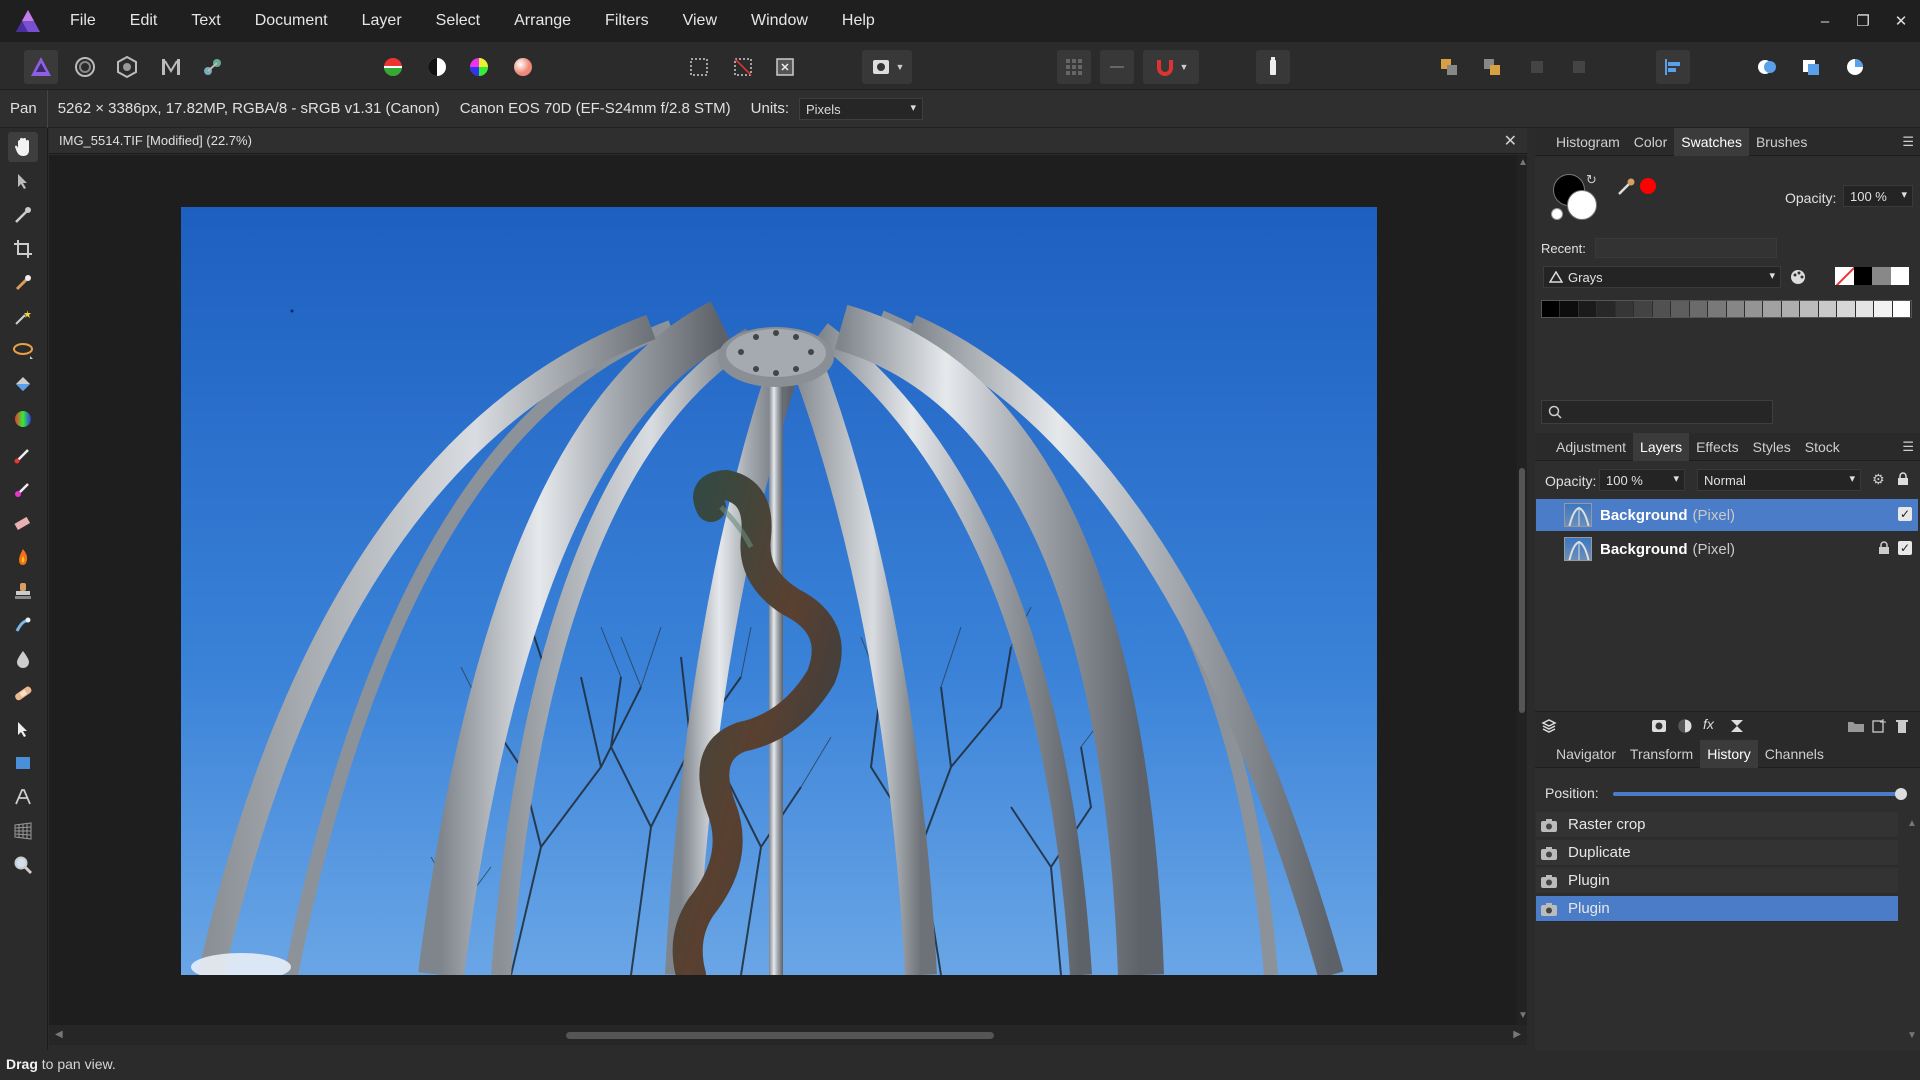  Describe the element at coordinates (1117, 67) in the screenshot. I see `snapping-options-button` at that location.